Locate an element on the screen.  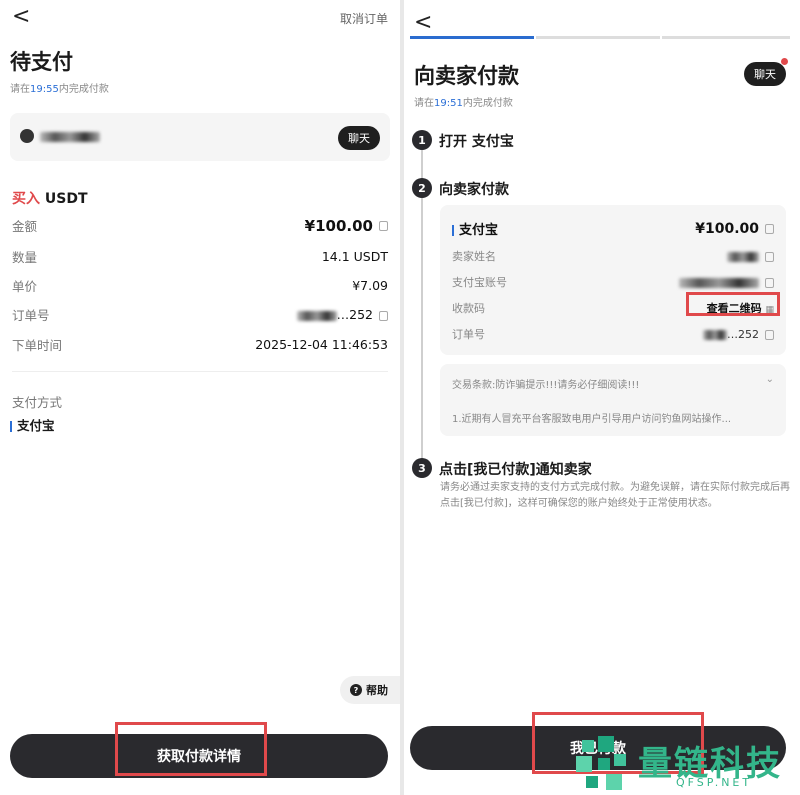
countdown-time: 19:55 is located at coordinates (44, 89).